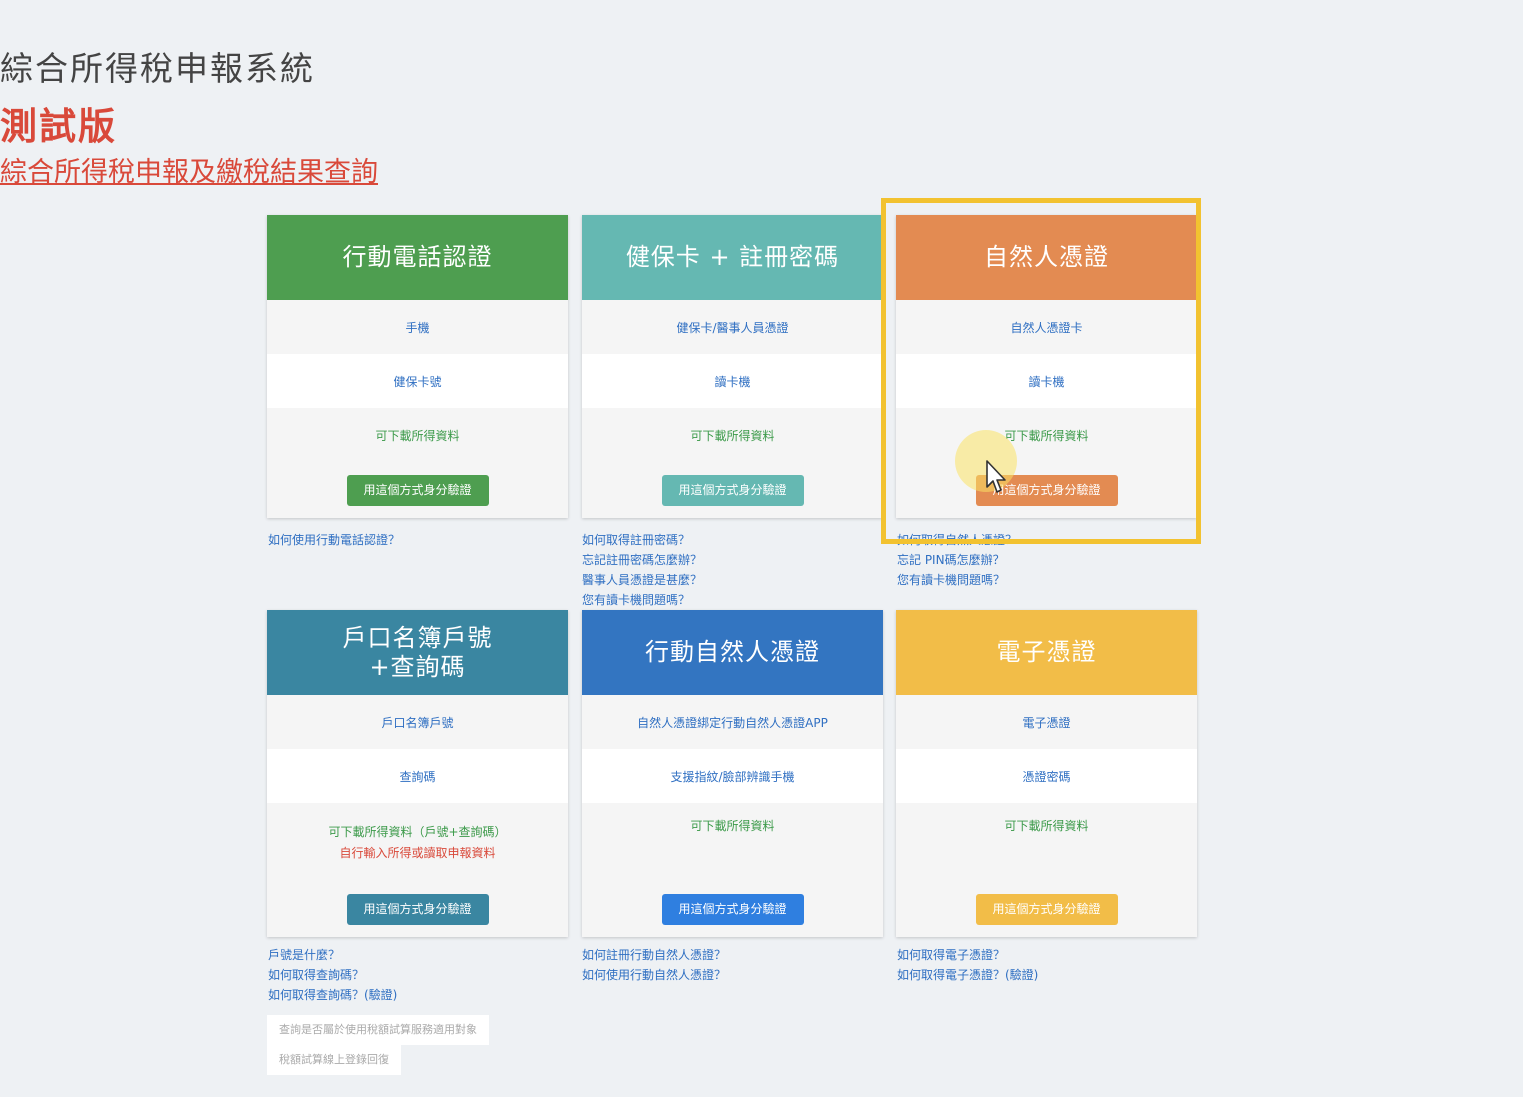  I want to click on card-title: 行動電話認證, so click(417, 257).